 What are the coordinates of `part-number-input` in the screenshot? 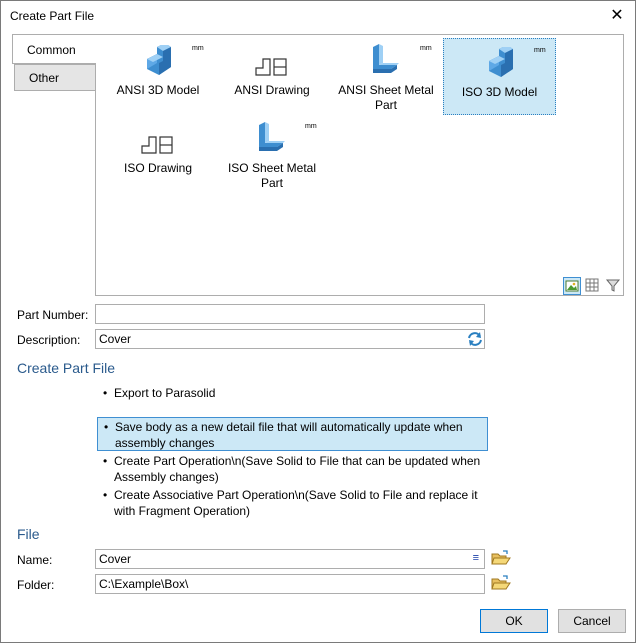 It's located at (290, 314).